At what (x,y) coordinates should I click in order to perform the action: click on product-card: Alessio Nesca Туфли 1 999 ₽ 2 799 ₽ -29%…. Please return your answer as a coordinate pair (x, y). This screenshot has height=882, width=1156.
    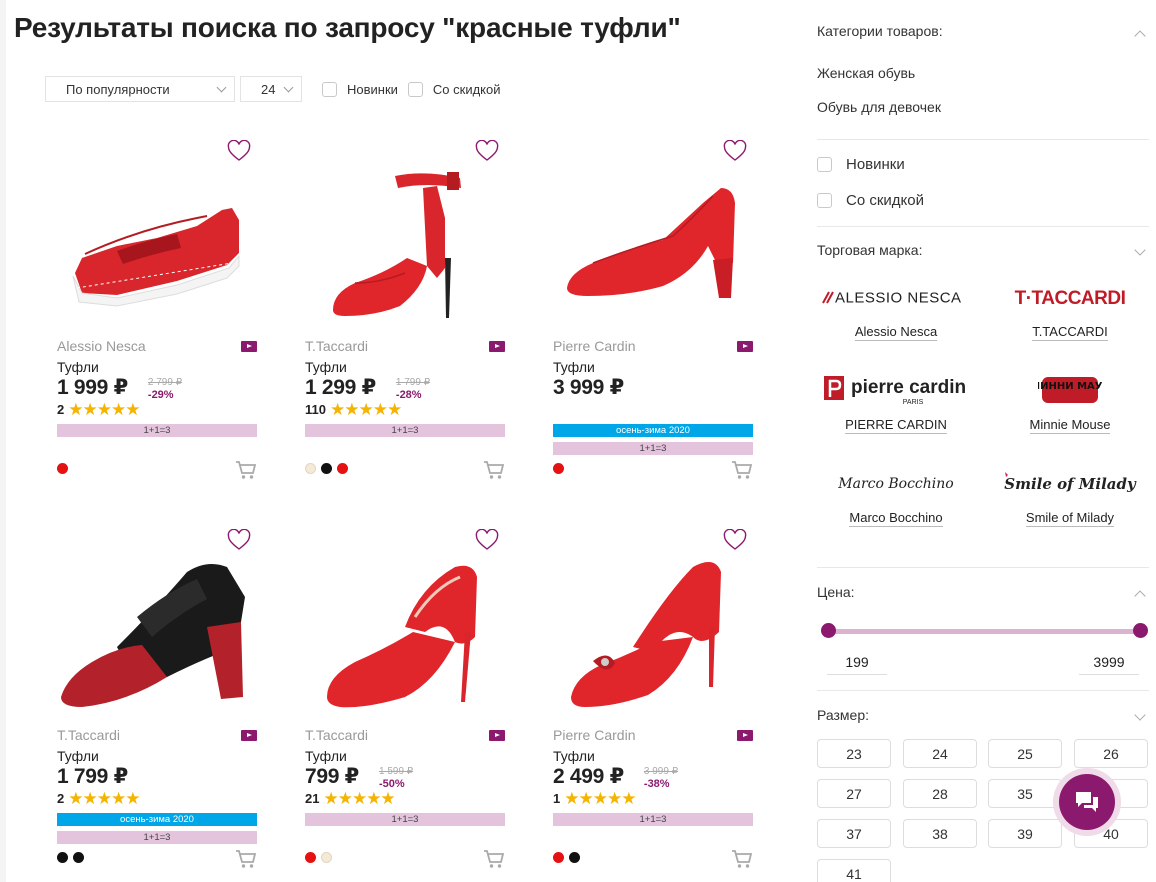
    Looking at the image, I should click on (157, 310).